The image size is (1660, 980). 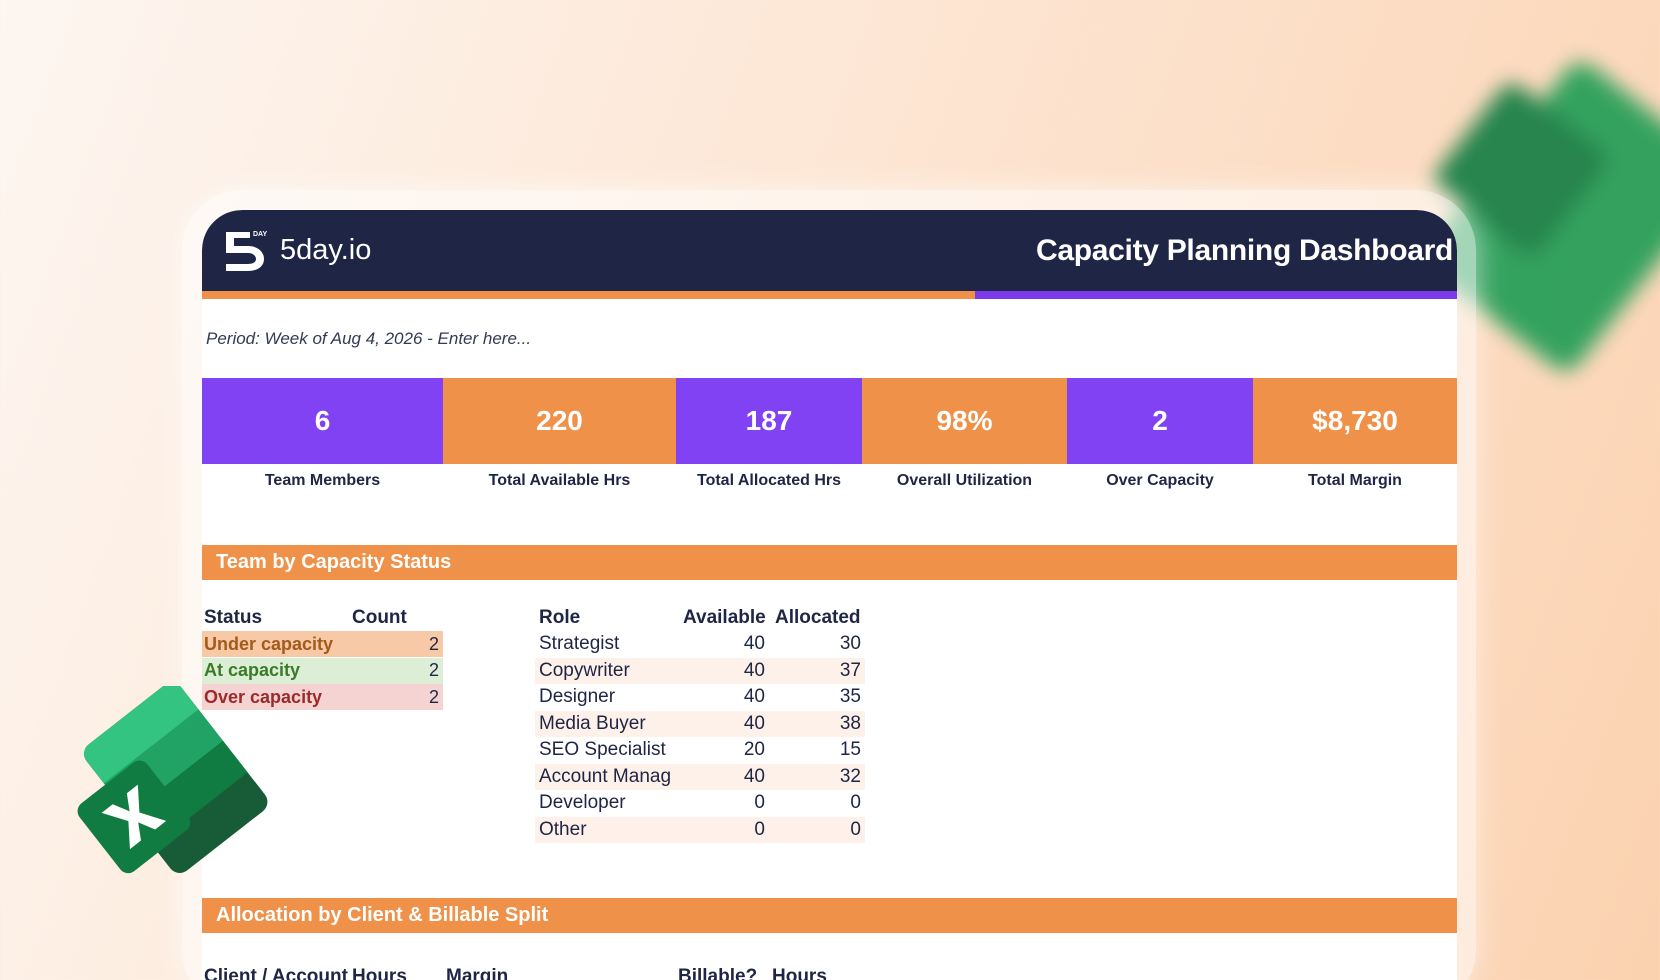 What do you see at coordinates (769, 421) in the screenshot?
I see `kpi-total-allocated-hrs: 187` at bounding box center [769, 421].